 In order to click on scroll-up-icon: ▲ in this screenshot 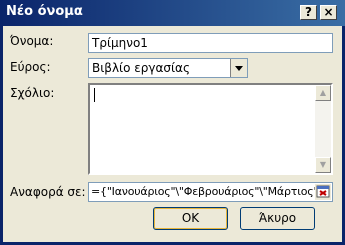, I will do `click(323, 93)`.